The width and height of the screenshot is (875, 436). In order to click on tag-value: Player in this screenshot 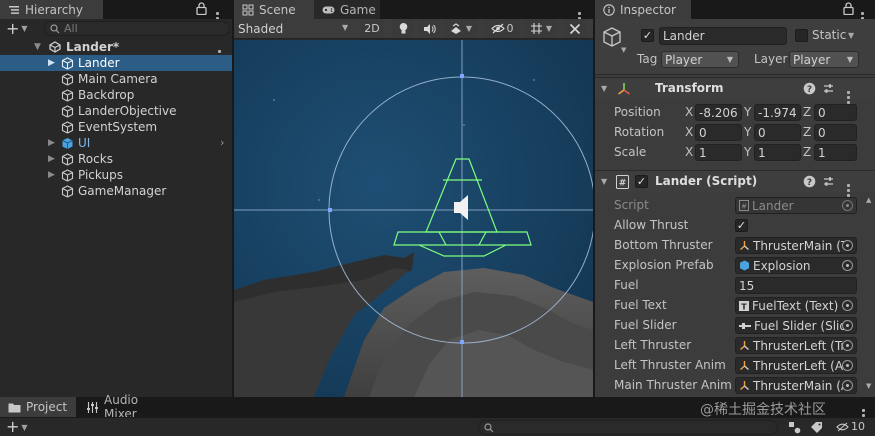, I will do `click(684, 59)`.